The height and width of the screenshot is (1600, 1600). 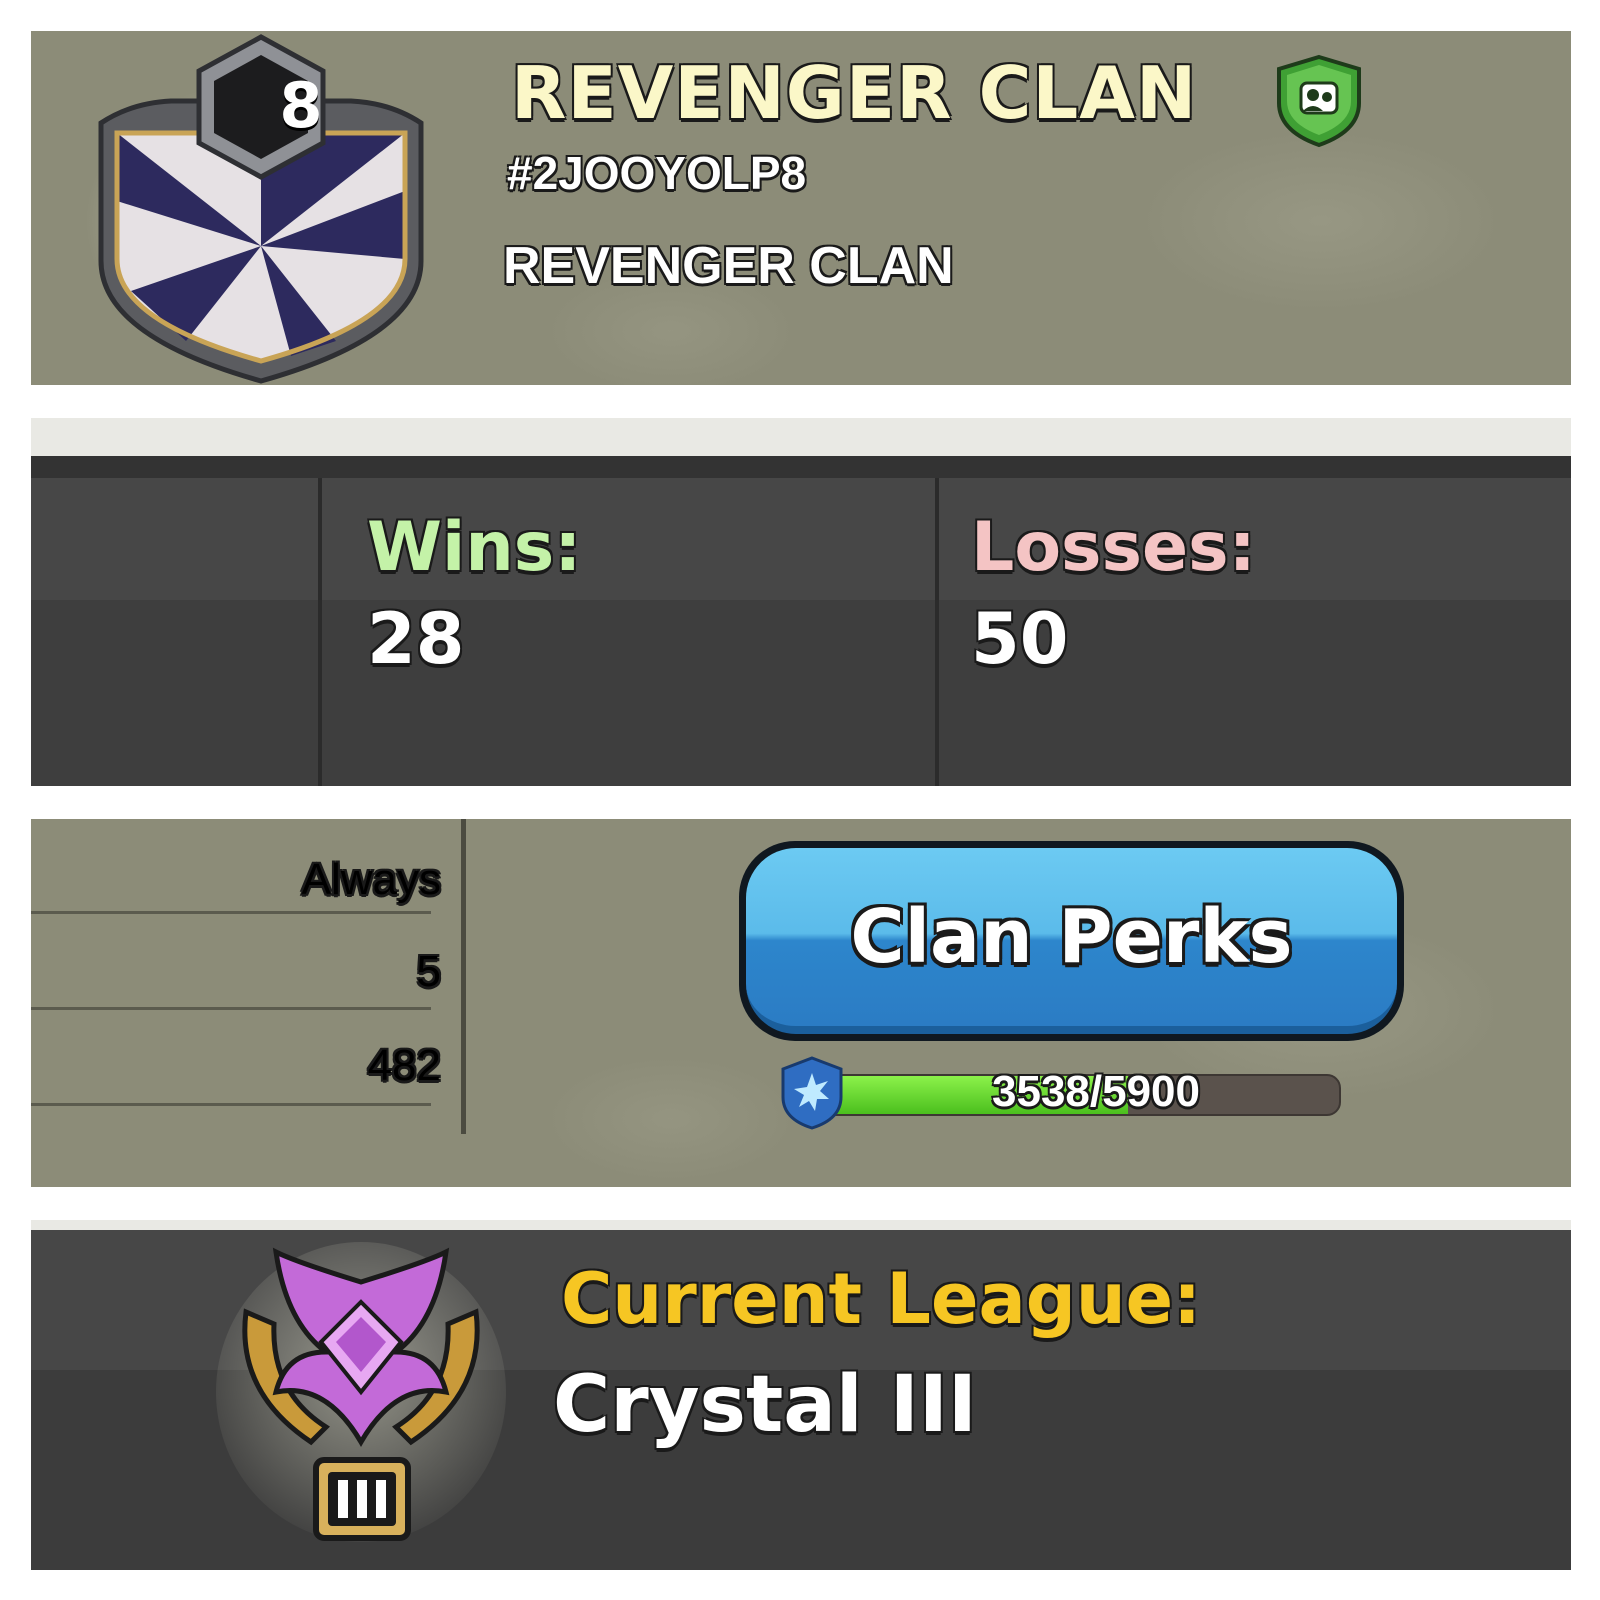 What do you see at coordinates (474, 547) in the screenshot?
I see `wins-label: Wins:` at bounding box center [474, 547].